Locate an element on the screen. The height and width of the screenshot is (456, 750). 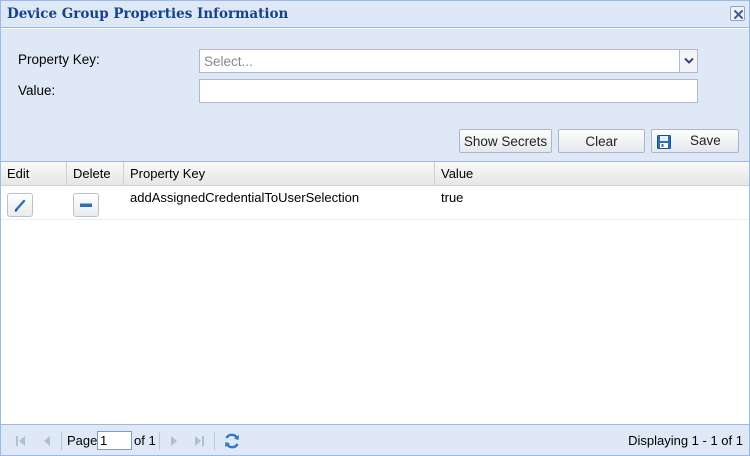
previous-page-icon is located at coordinates (47, 441).